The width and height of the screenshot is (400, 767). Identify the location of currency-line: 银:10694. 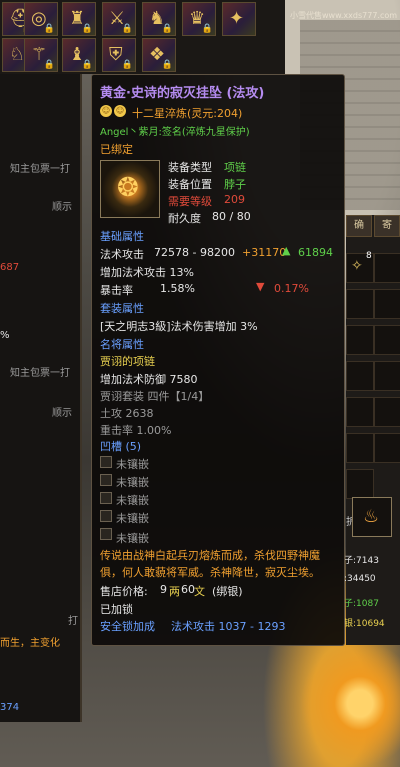
(364, 624).